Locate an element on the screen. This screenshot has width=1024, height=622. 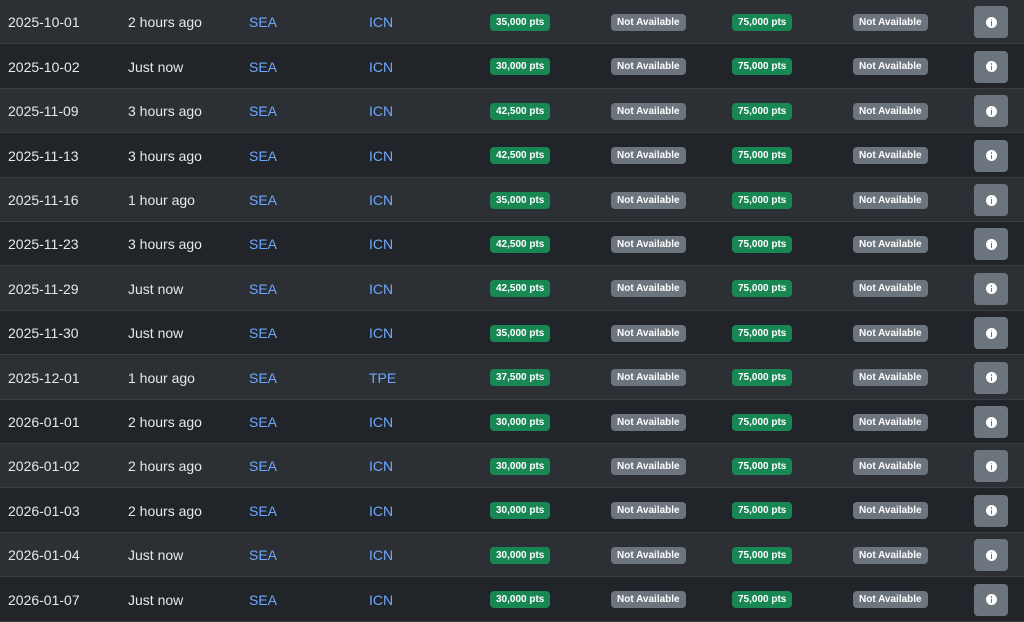
economy-price-badge: 42,500 pts is located at coordinates (520, 111).